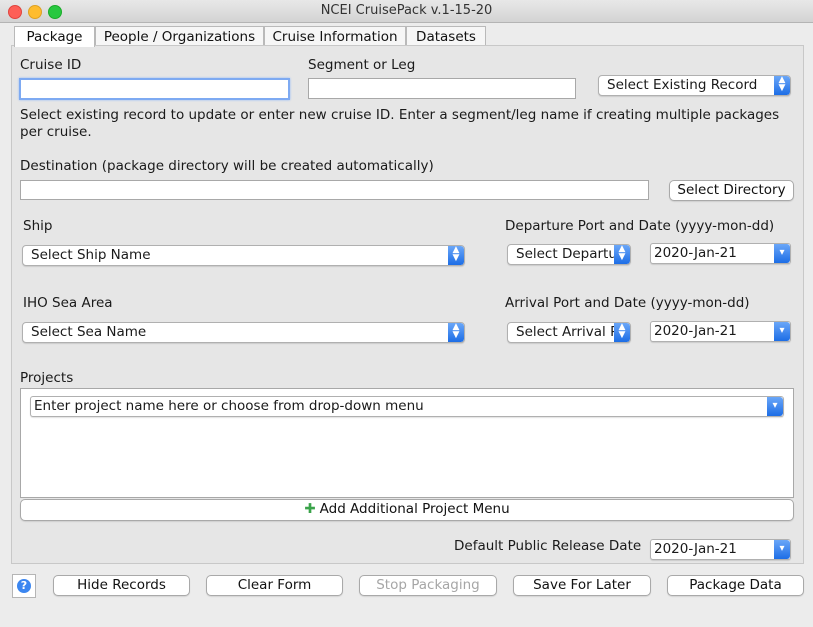  What do you see at coordinates (695, 549) in the screenshot?
I see `release-date-value: 2020-Jan-21` at bounding box center [695, 549].